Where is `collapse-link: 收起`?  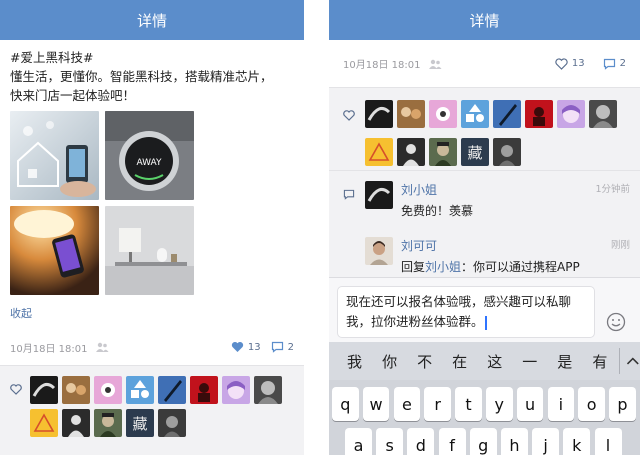 collapse-link: 收起 is located at coordinates (21, 313).